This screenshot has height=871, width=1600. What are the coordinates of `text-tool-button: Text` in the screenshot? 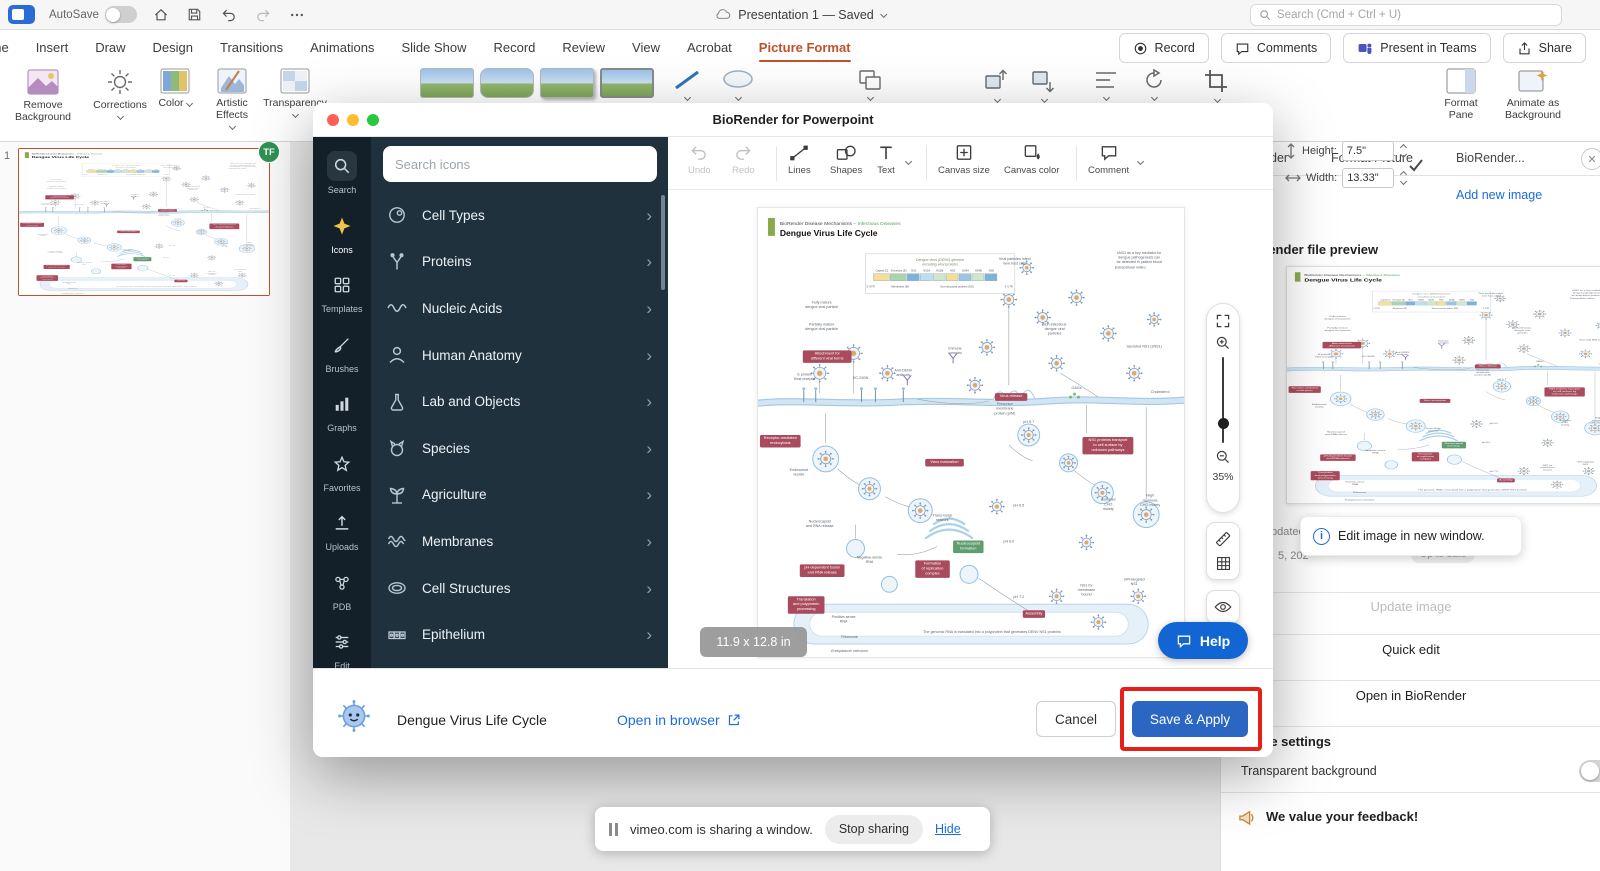 It's located at (886, 159).